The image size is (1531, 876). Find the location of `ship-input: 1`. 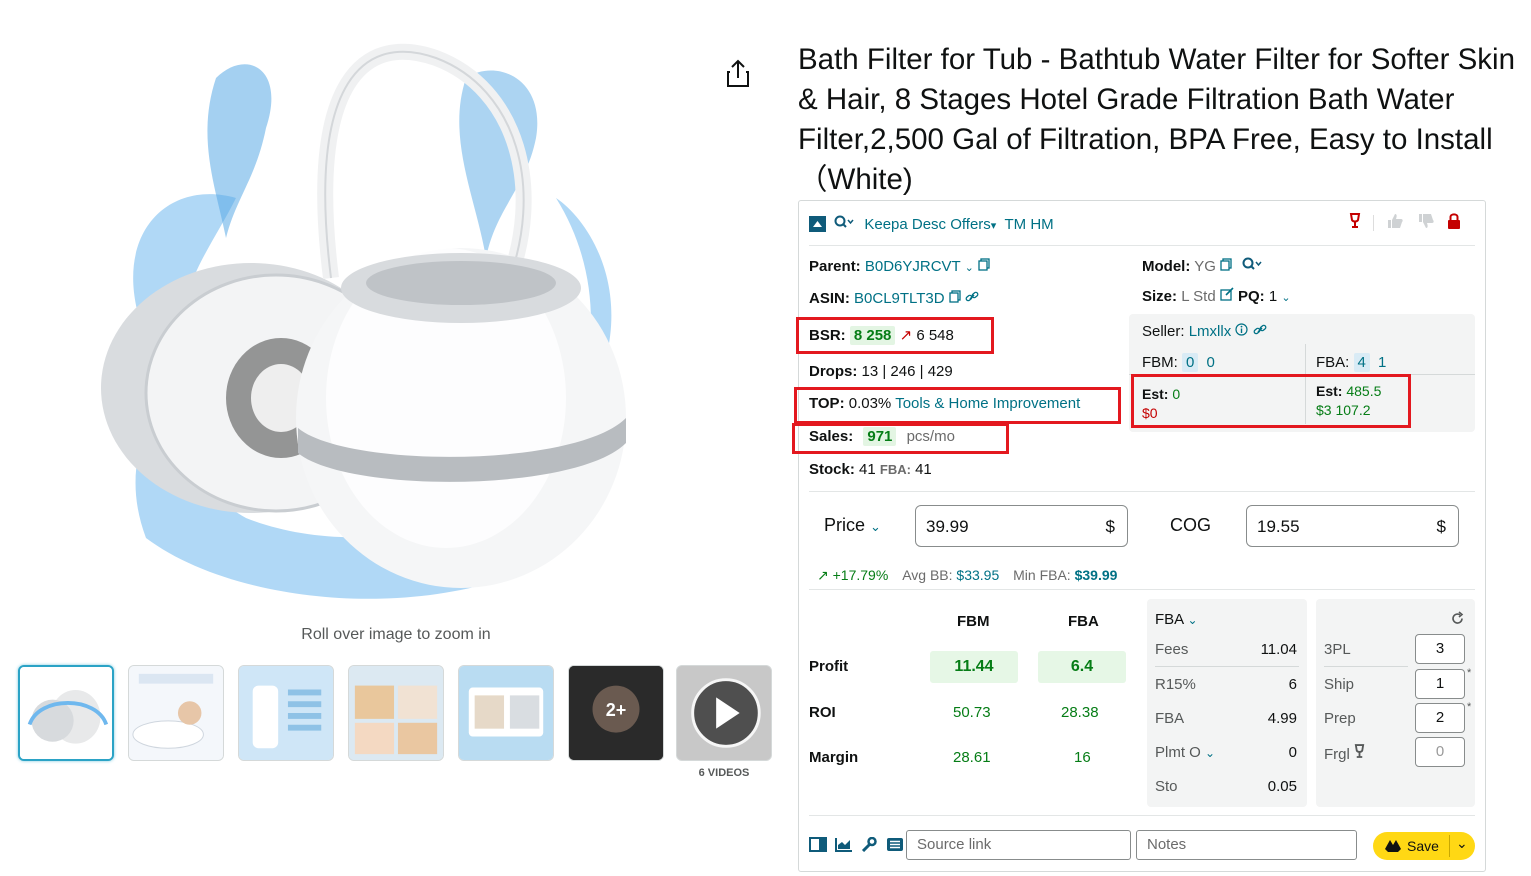

ship-input: 1 is located at coordinates (1440, 684).